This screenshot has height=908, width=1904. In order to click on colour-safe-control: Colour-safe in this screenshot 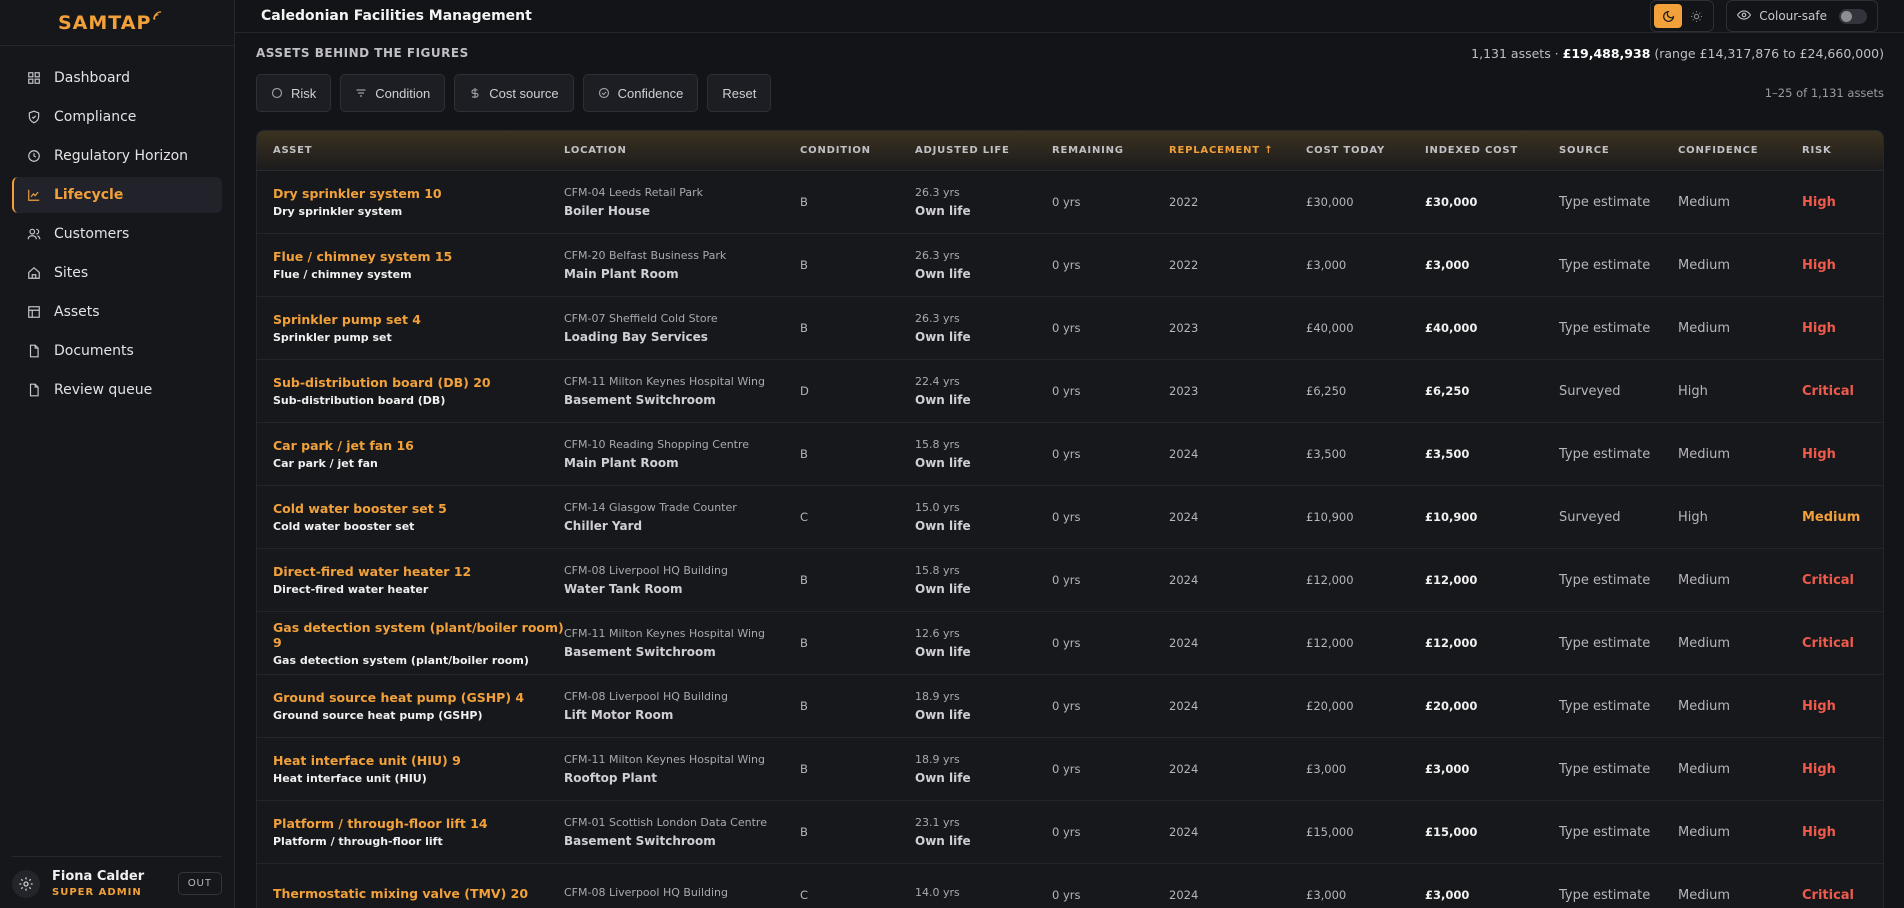, I will do `click(1802, 16)`.